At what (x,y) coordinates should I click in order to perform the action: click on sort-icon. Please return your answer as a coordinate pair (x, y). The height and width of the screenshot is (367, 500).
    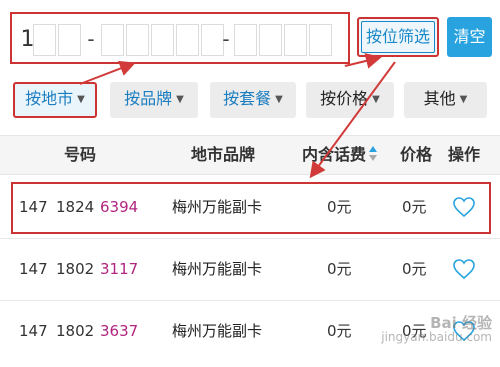
    Looking at the image, I should click on (374, 155).